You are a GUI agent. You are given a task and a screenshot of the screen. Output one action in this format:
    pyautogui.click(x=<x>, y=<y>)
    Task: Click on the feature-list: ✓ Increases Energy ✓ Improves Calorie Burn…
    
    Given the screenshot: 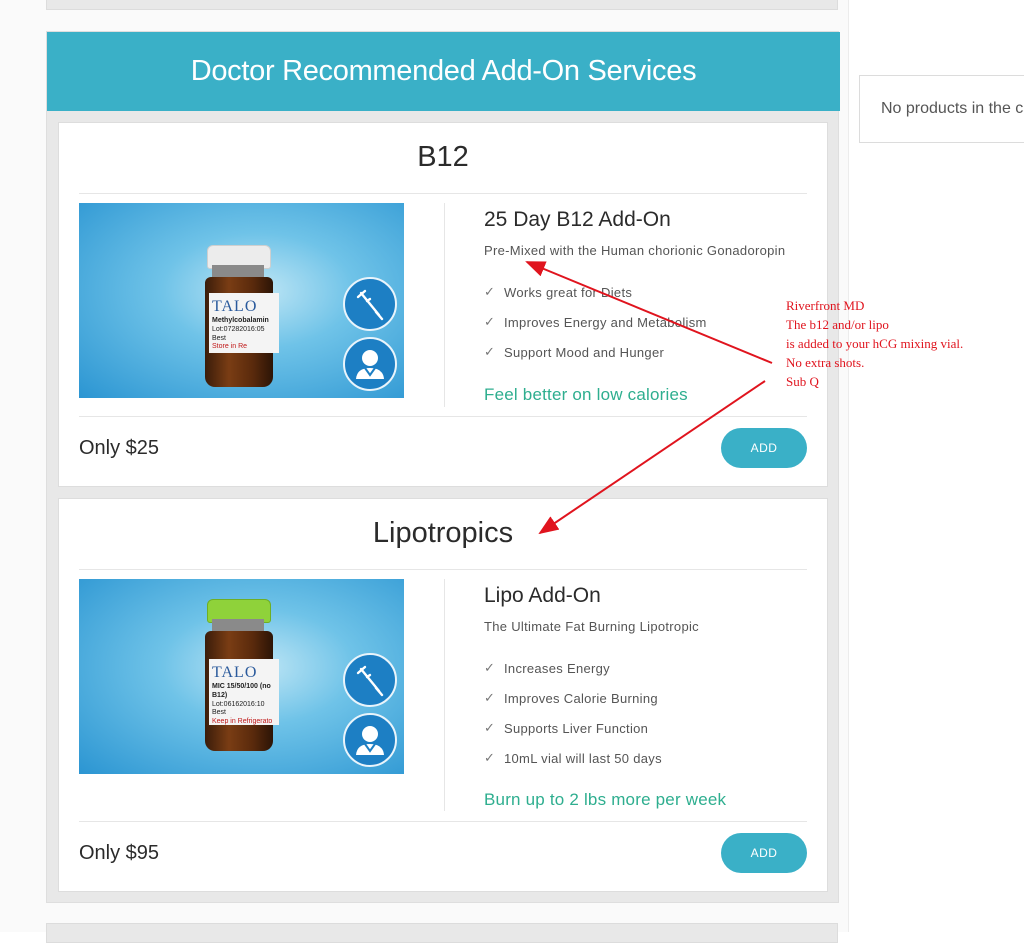 What is the action you would take?
    pyautogui.click(x=573, y=713)
    